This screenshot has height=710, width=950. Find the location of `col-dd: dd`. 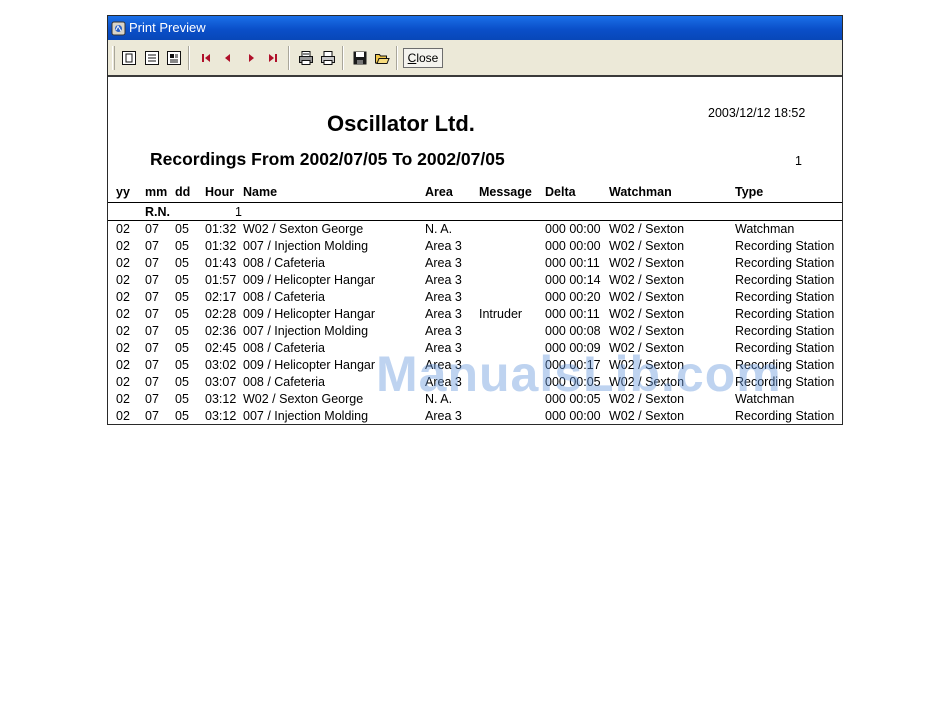

col-dd: dd is located at coordinates (183, 192).